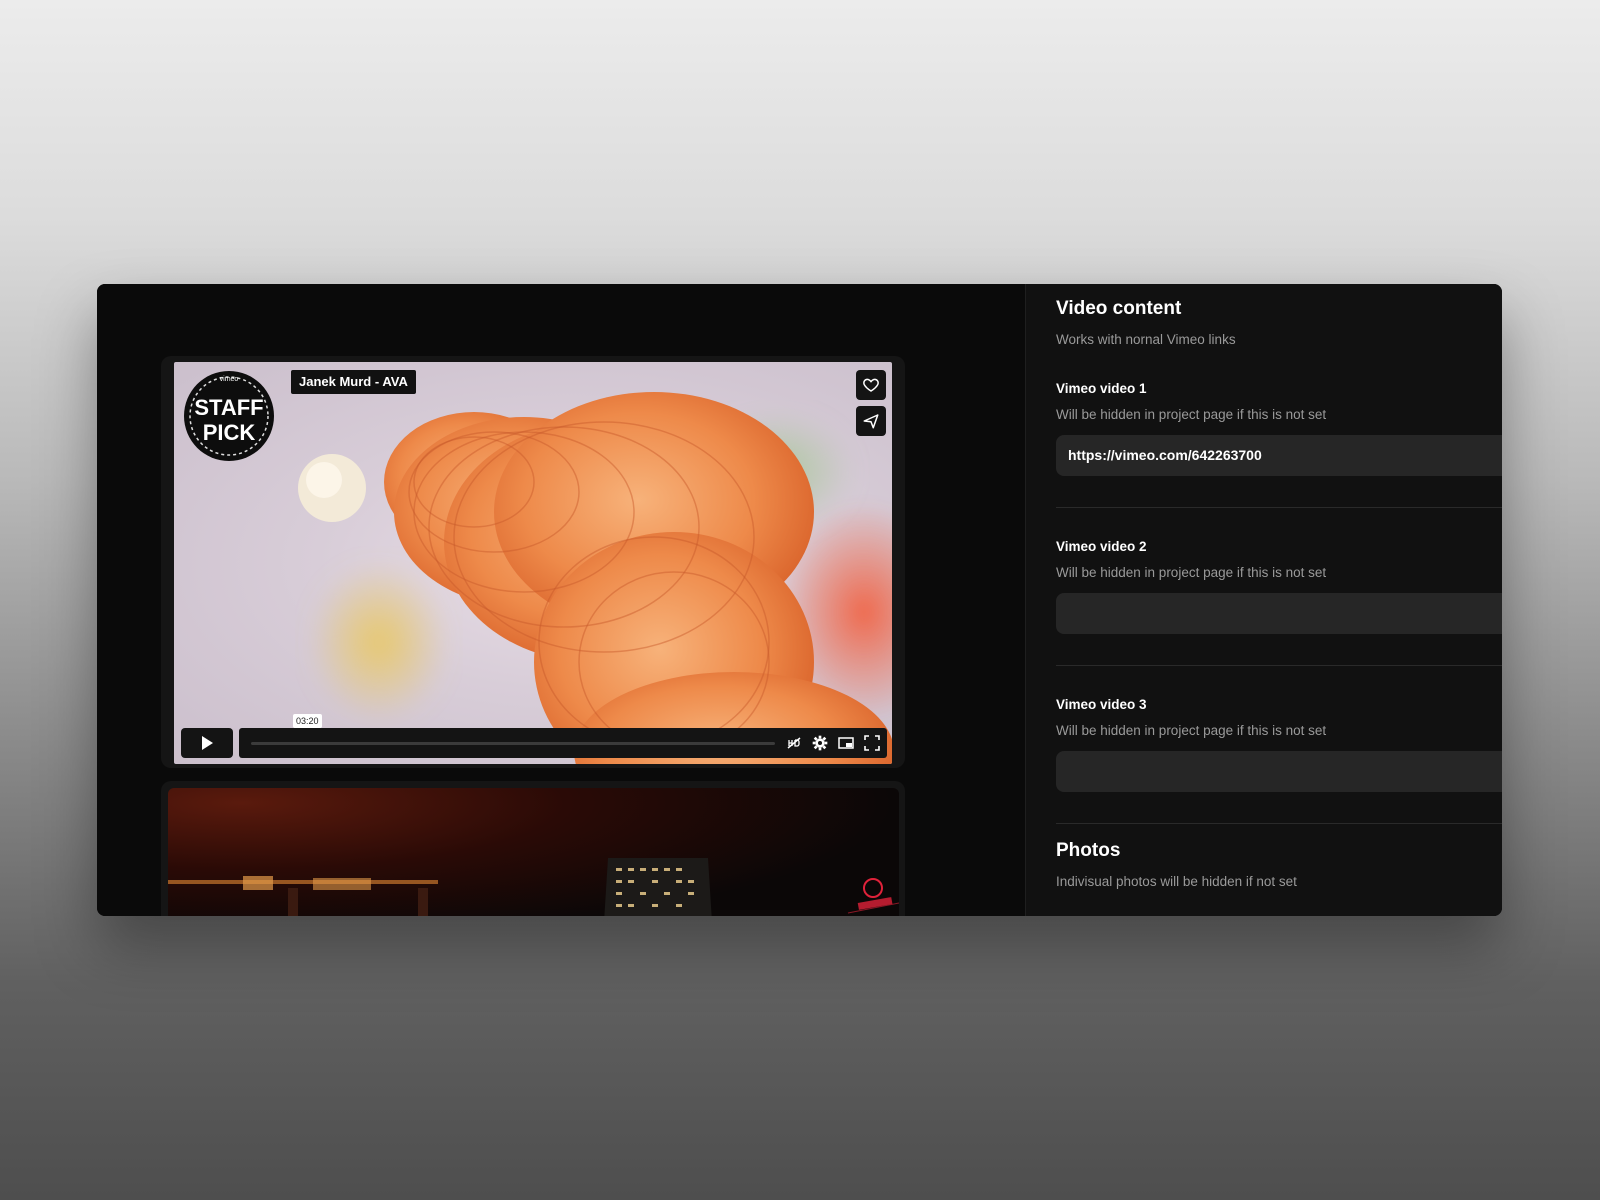  I want to click on vimeo-video-2-input, so click(1279, 613).